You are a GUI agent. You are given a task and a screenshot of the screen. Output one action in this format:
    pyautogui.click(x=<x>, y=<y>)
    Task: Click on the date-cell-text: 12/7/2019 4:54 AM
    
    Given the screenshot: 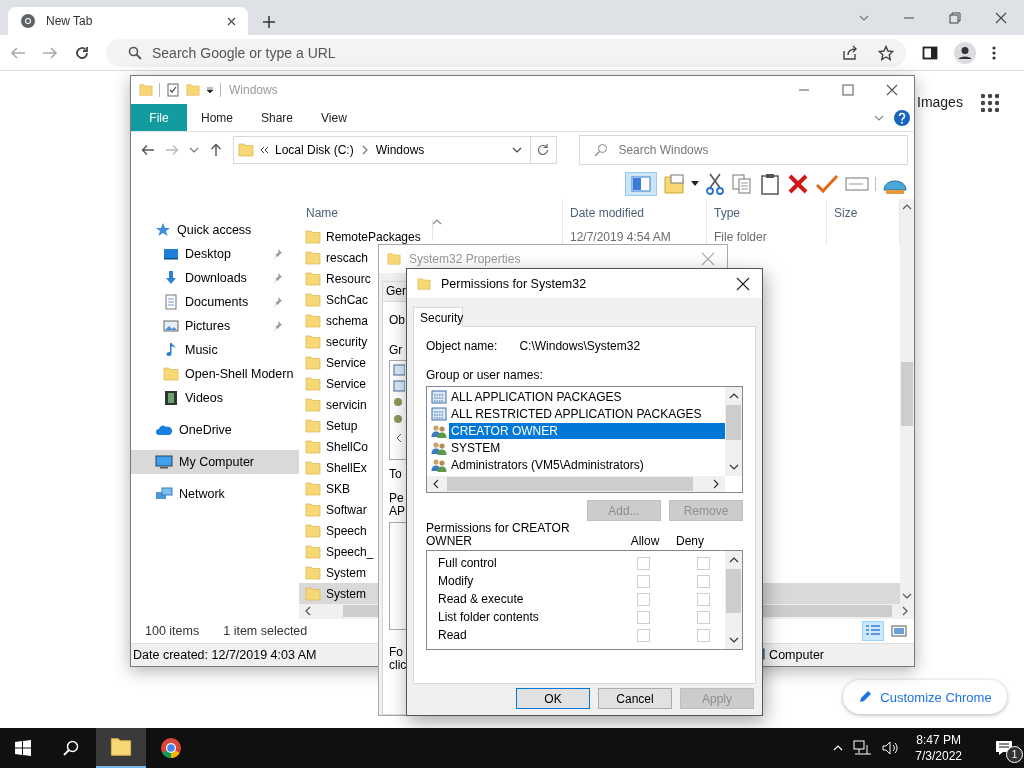 What is the action you would take?
    pyautogui.click(x=620, y=236)
    